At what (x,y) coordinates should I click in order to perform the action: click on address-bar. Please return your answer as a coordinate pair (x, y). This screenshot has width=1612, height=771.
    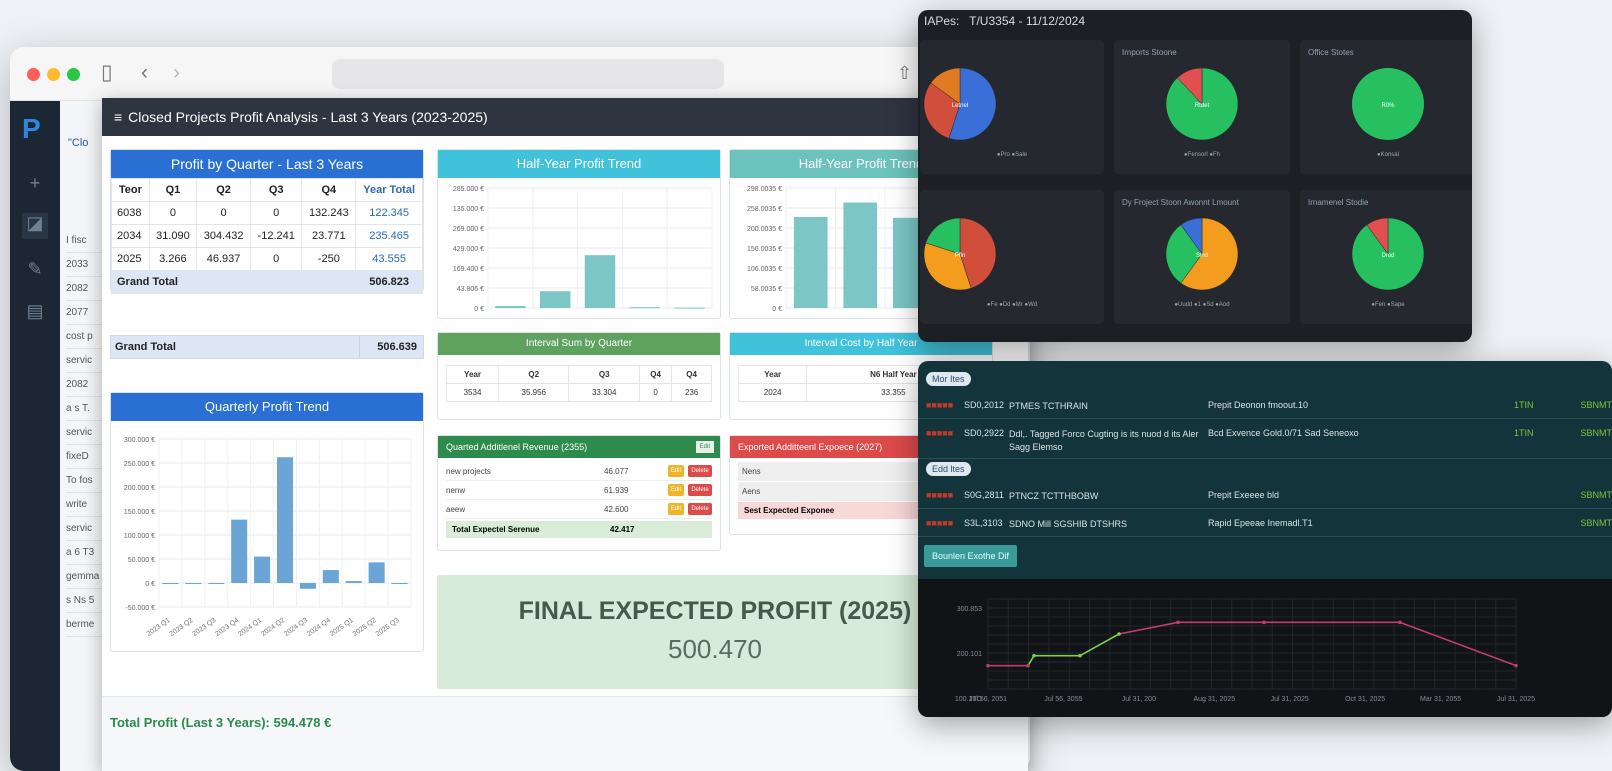
    Looking at the image, I should click on (528, 74).